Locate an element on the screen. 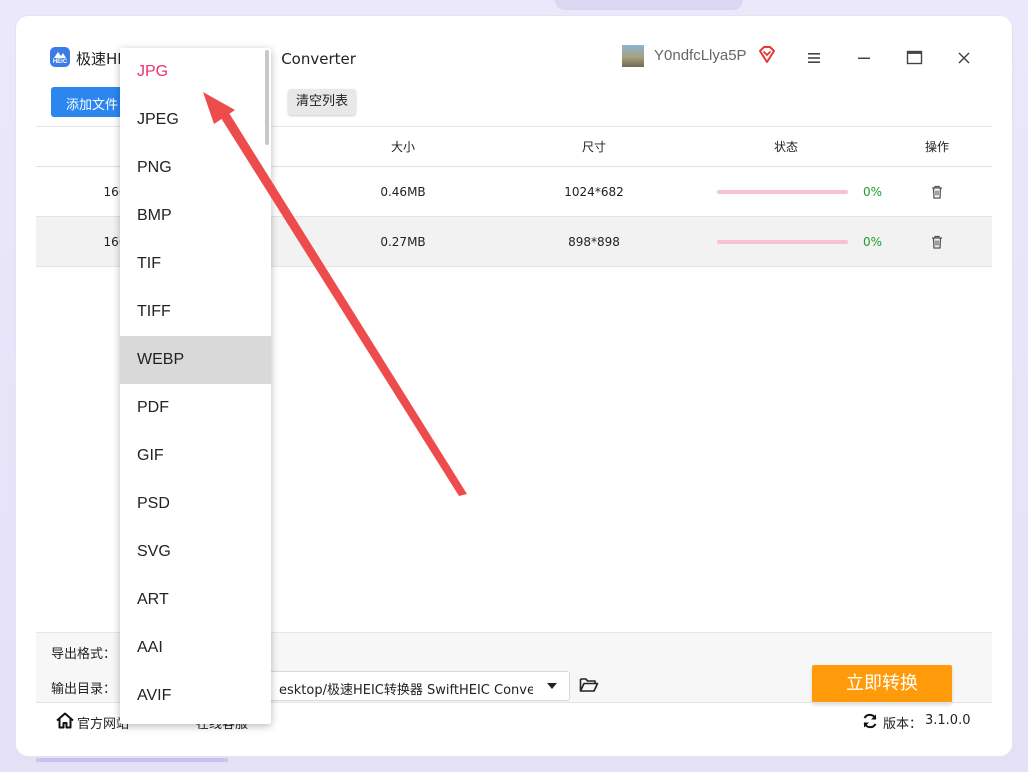 Image resolution: width=1028 pixels, height=772 pixels. menu-icon is located at coordinates (814, 58).